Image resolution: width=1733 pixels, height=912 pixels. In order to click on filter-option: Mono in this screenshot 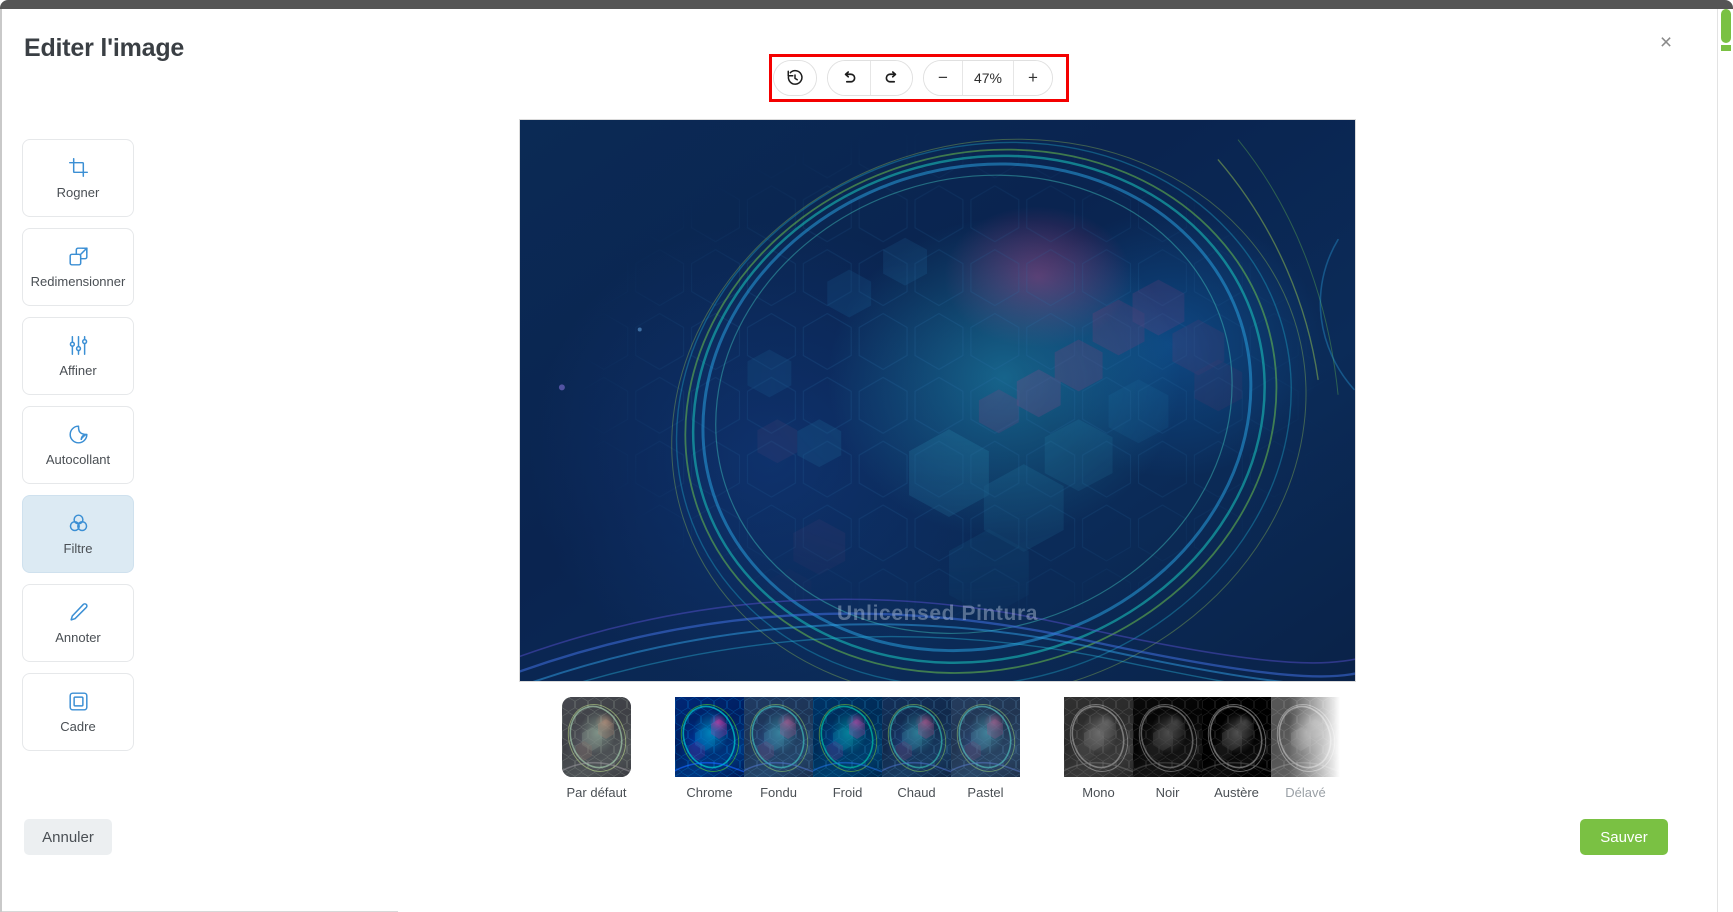, I will do `click(1098, 748)`.